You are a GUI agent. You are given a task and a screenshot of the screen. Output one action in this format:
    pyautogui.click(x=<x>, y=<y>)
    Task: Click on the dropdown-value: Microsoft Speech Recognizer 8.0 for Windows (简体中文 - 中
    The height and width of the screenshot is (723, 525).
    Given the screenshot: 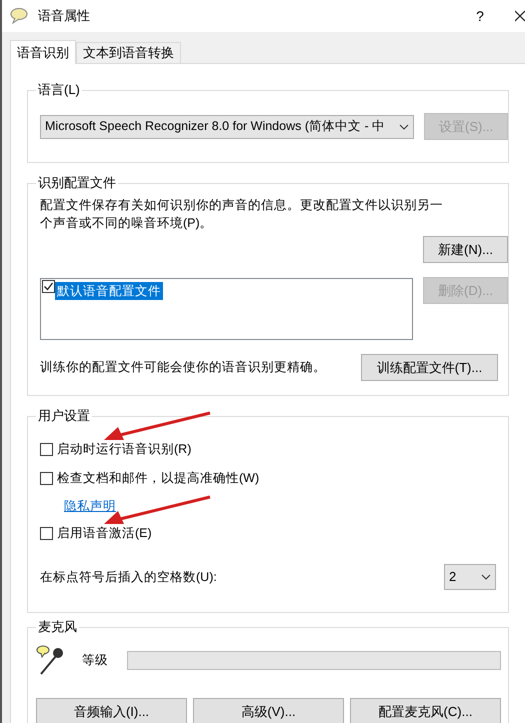 What is the action you would take?
    pyautogui.click(x=215, y=127)
    